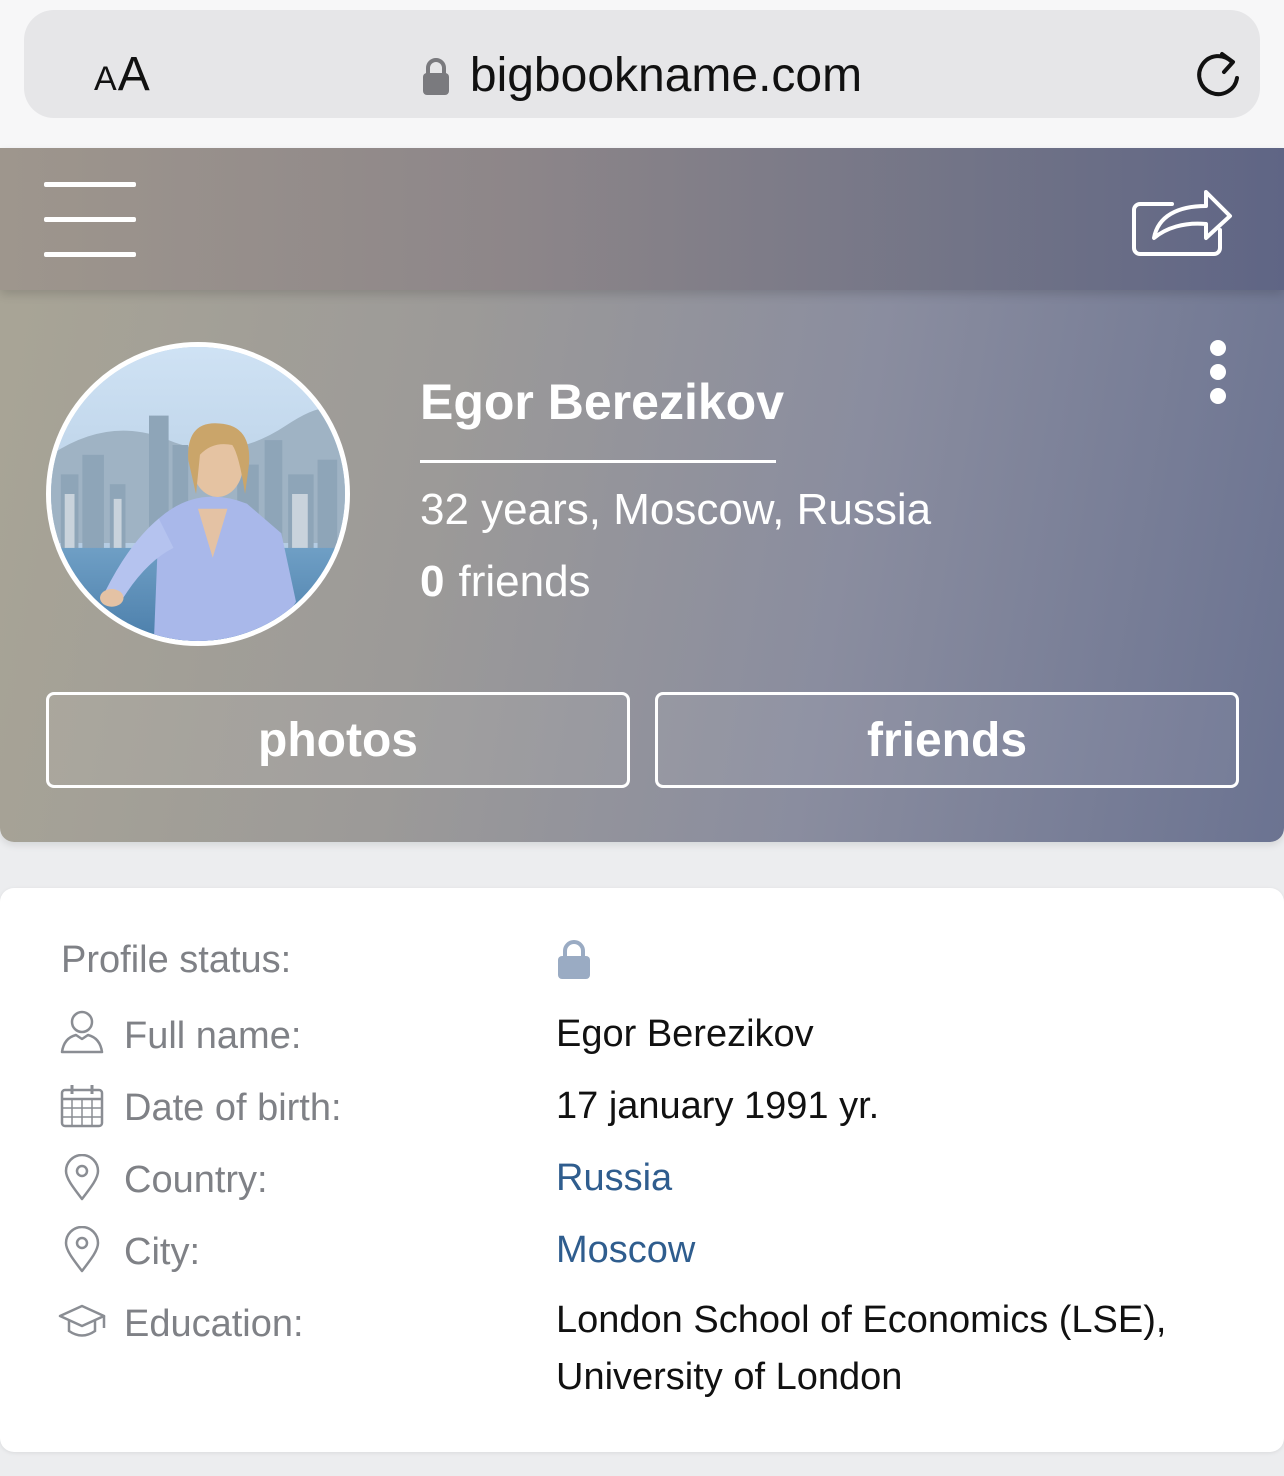 This screenshot has width=1284, height=1476. What do you see at coordinates (901, 1178) in the screenshot?
I see `country-link: Russia` at bounding box center [901, 1178].